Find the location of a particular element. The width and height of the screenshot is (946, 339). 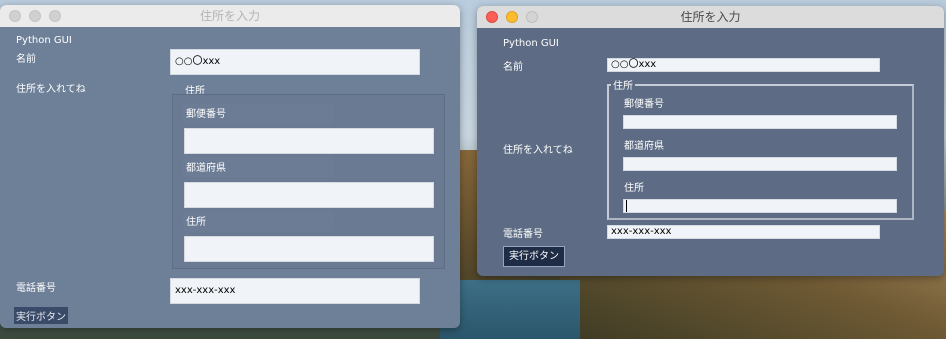

address-frame-title: 住所 is located at coordinates (623, 84).